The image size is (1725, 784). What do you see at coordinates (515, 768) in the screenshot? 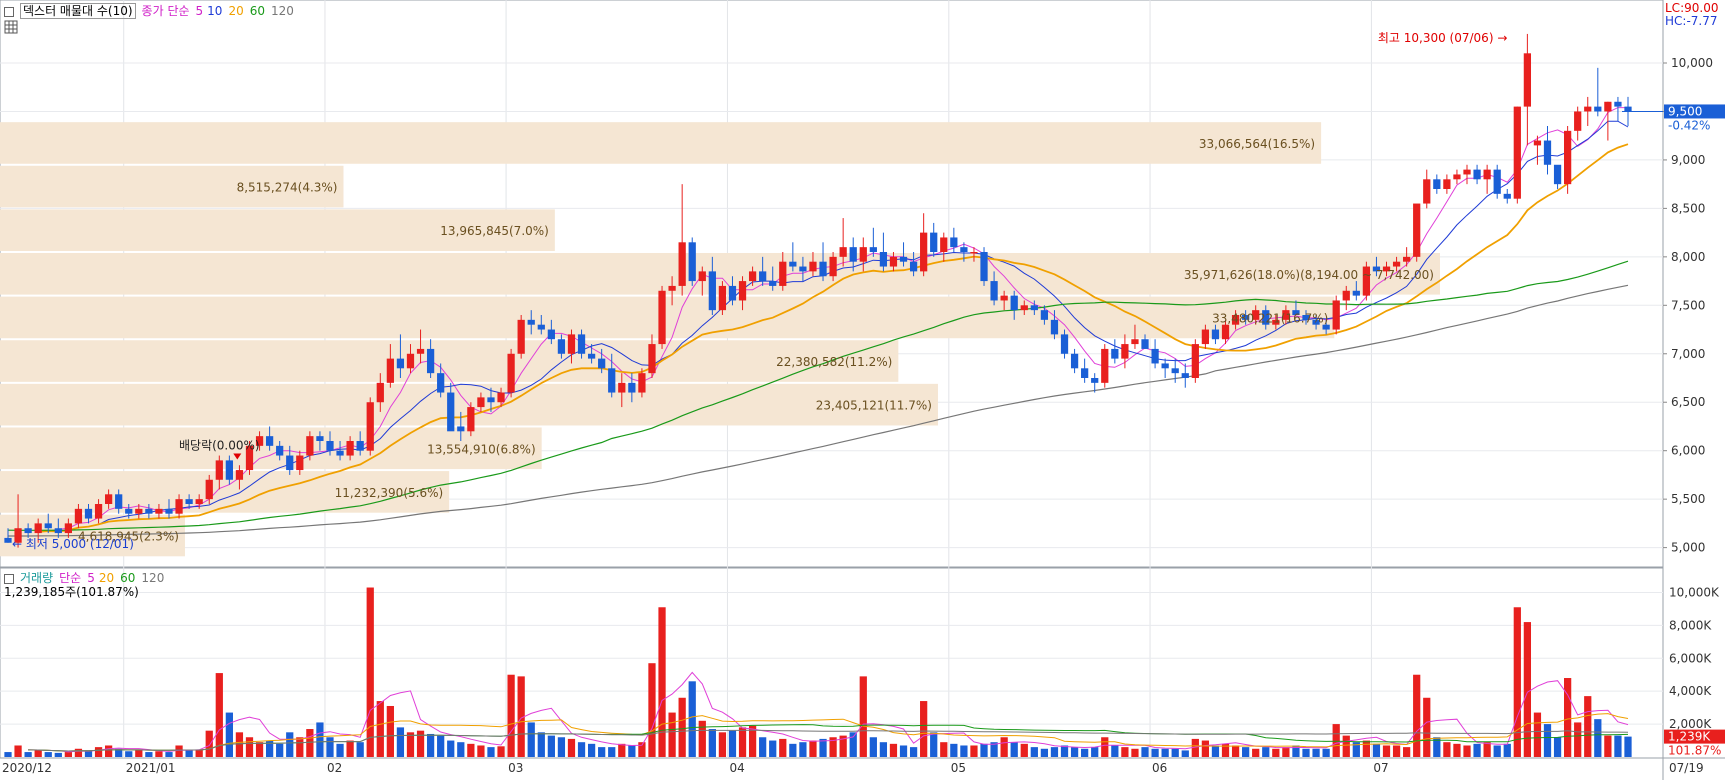
I see `date-tick-label: 03` at bounding box center [515, 768].